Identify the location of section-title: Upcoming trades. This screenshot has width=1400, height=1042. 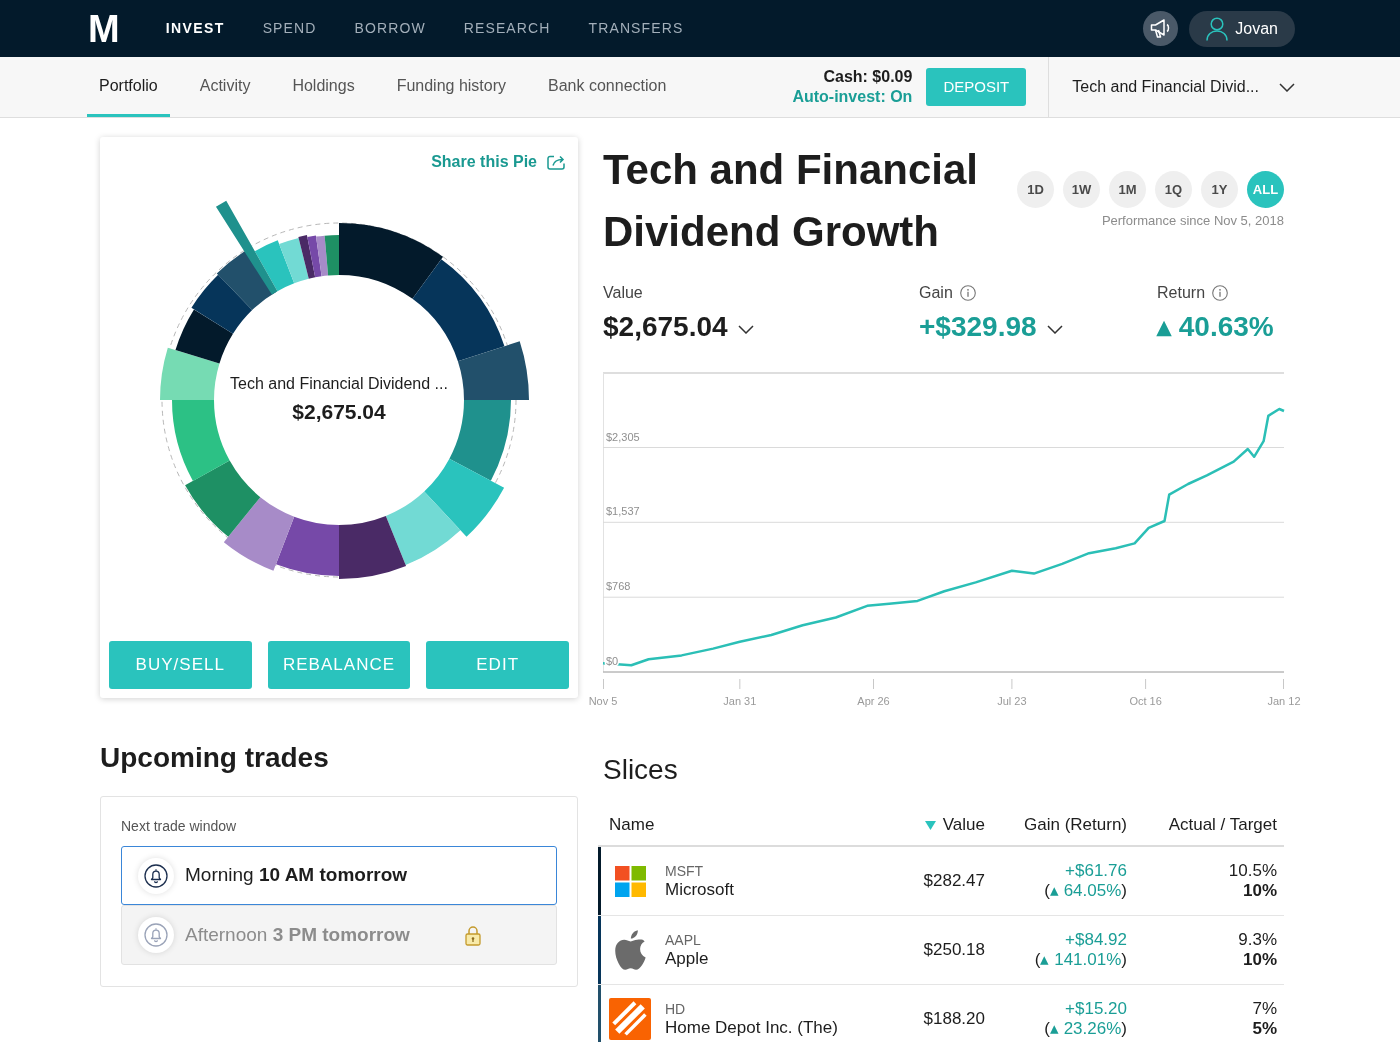
(215, 758).